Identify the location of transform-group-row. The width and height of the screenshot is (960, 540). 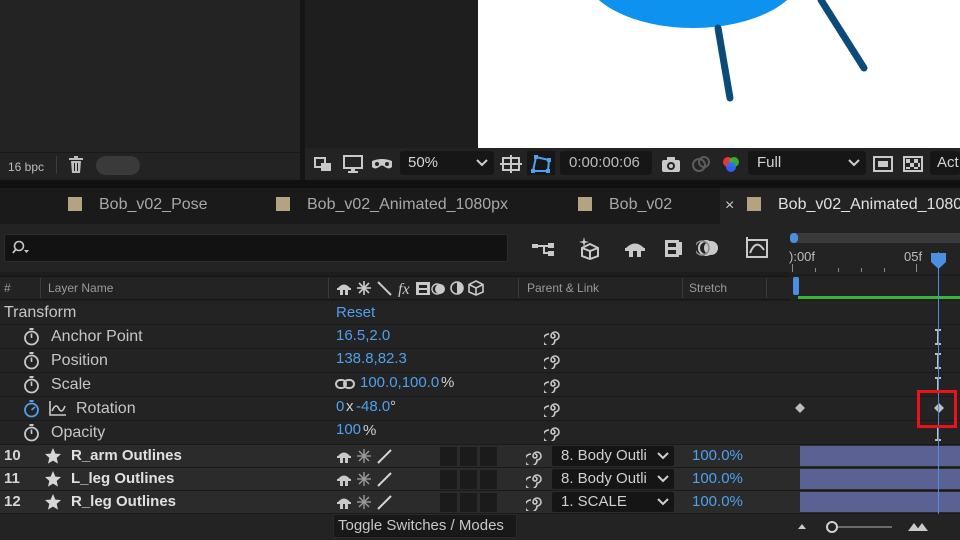
(395, 313).